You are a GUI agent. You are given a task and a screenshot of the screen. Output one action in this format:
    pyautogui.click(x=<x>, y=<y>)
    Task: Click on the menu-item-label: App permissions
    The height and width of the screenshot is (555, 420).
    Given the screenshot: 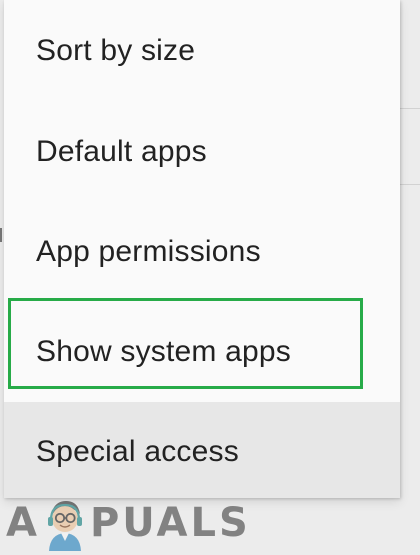 What is the action you would take?
    pyautogui.click(x=148, y=251)
    